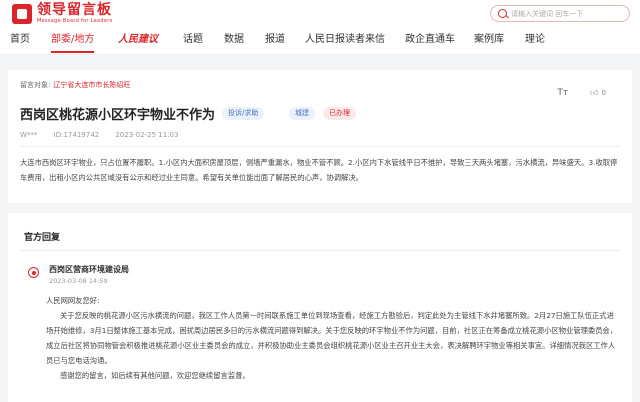 This screenshot has height=402, width=640. Describe the element at coordinates (193, 40) in the screenshot. I see `nav-item-topics: 话题` at that location.